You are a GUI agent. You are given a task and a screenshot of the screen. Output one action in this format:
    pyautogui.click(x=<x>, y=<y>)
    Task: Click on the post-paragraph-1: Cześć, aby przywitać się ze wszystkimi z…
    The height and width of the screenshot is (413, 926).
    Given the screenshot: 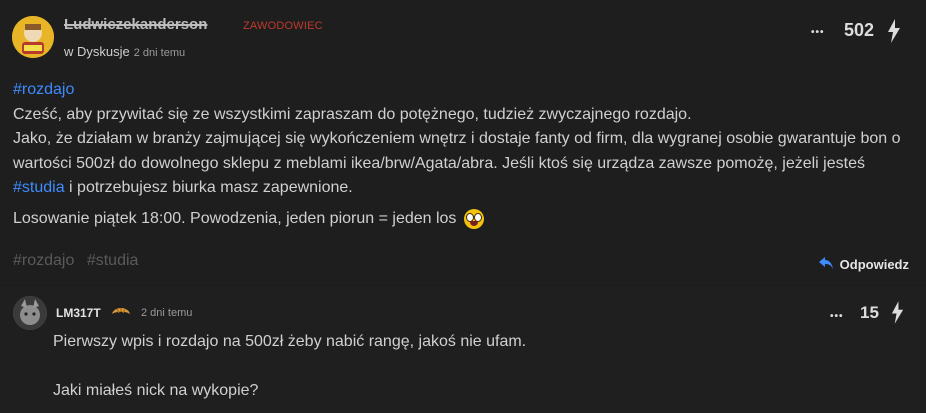 What is the action you would take?
    pyautogui.click(x=352, y=114)
    